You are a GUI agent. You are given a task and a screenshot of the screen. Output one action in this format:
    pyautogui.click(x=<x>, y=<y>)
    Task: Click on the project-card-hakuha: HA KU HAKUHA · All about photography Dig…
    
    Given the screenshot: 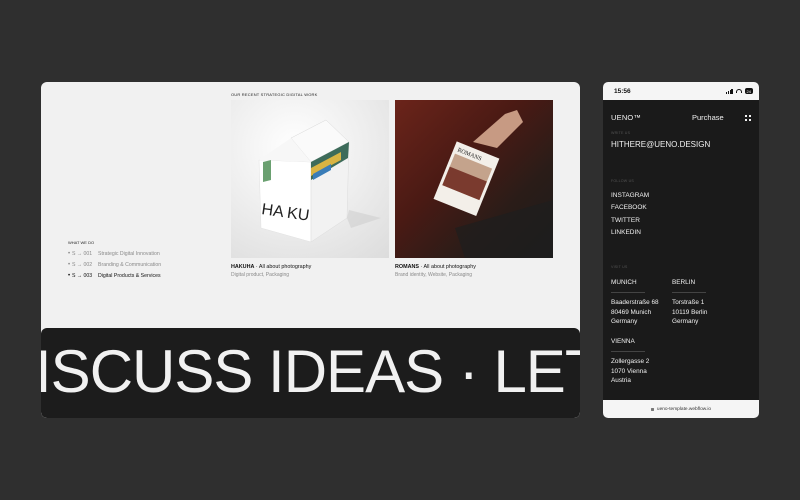 What is the action you would take?
    pyautogui.click(x=310, y=189)
    